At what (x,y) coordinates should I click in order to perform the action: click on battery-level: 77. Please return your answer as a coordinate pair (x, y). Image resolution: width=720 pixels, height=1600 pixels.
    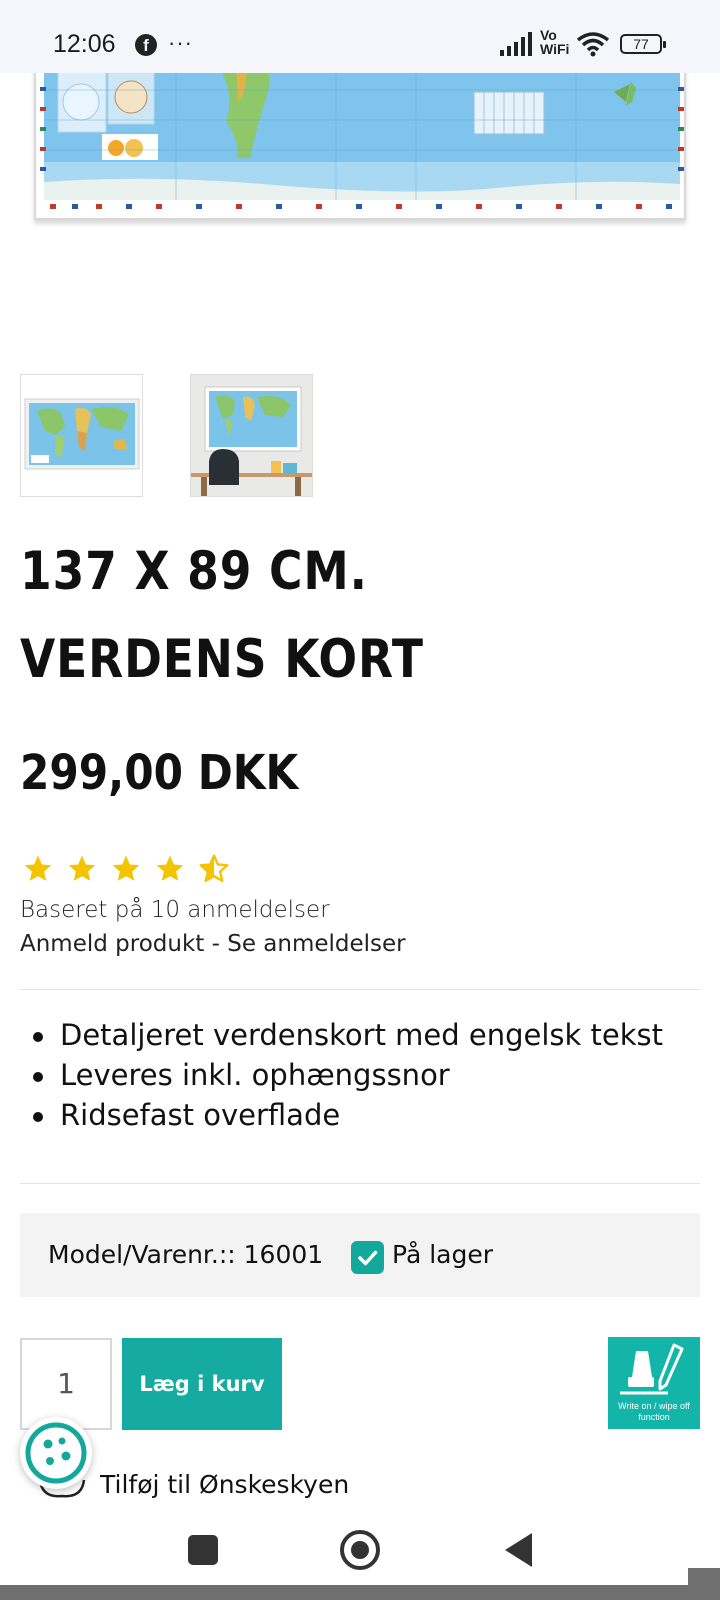
    Looking at the image, I should click on (641, 44).